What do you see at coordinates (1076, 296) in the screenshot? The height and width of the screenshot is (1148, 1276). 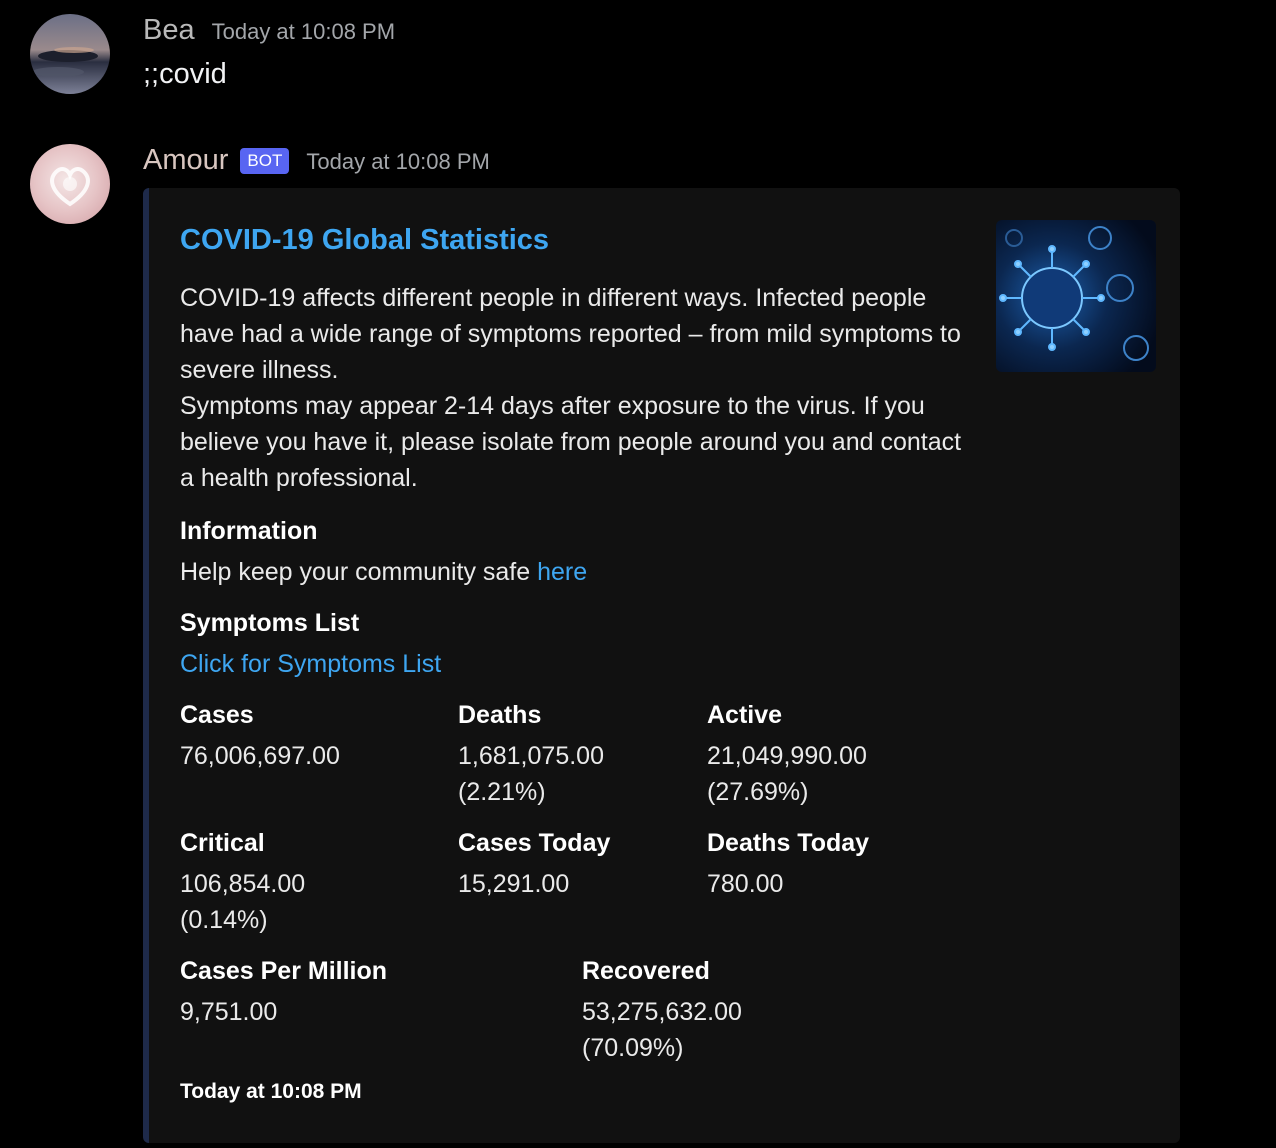 I see `virus-image` at bounding box center [1076, 296].